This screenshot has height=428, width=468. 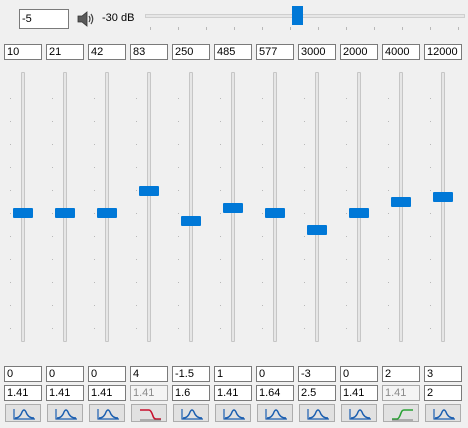 I want to click on band-gain-input: 1, so click(x=233, y=374).